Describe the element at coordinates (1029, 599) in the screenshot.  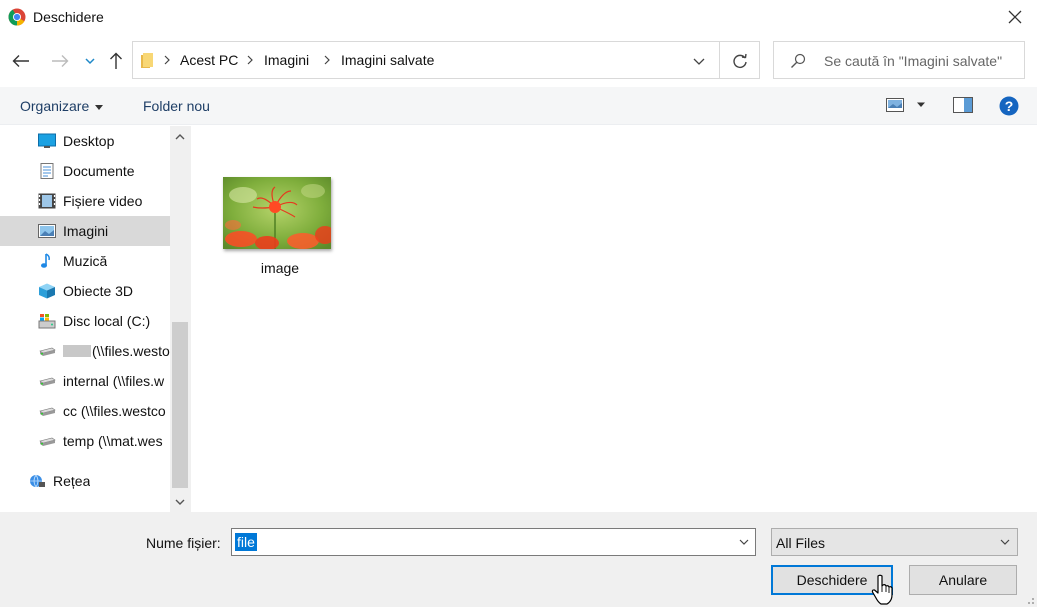
I see `resize-grip-icon` at that location.